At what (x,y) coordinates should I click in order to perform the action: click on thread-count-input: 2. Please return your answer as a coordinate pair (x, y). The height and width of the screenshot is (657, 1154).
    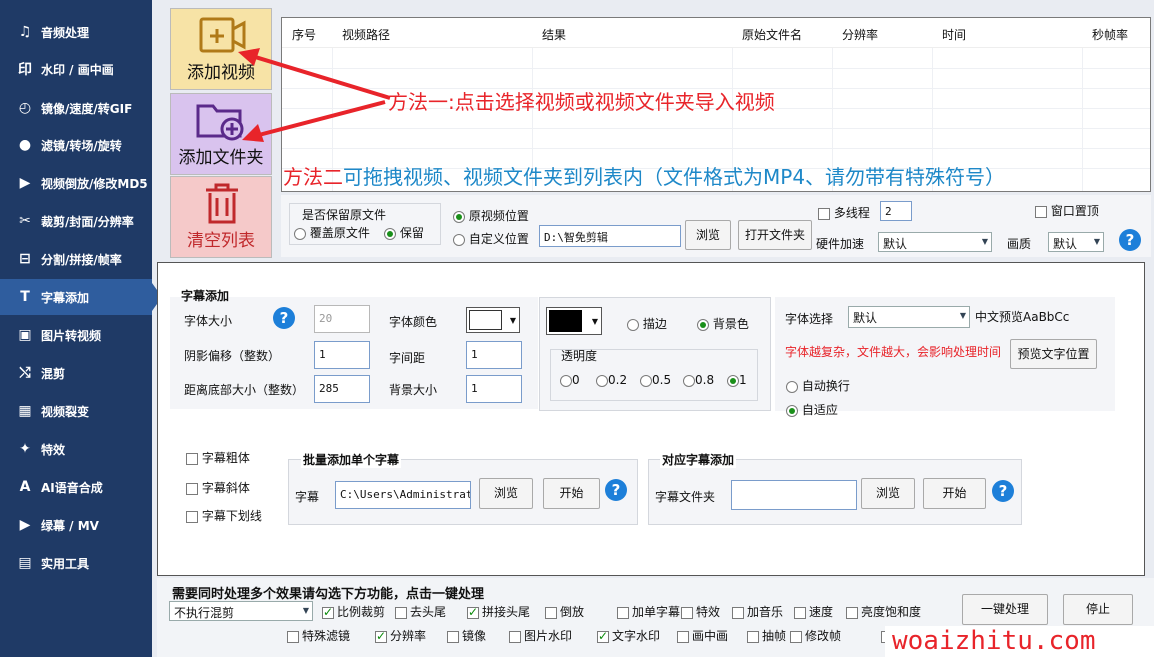
    Looking at the image, I should click on (896, 211).